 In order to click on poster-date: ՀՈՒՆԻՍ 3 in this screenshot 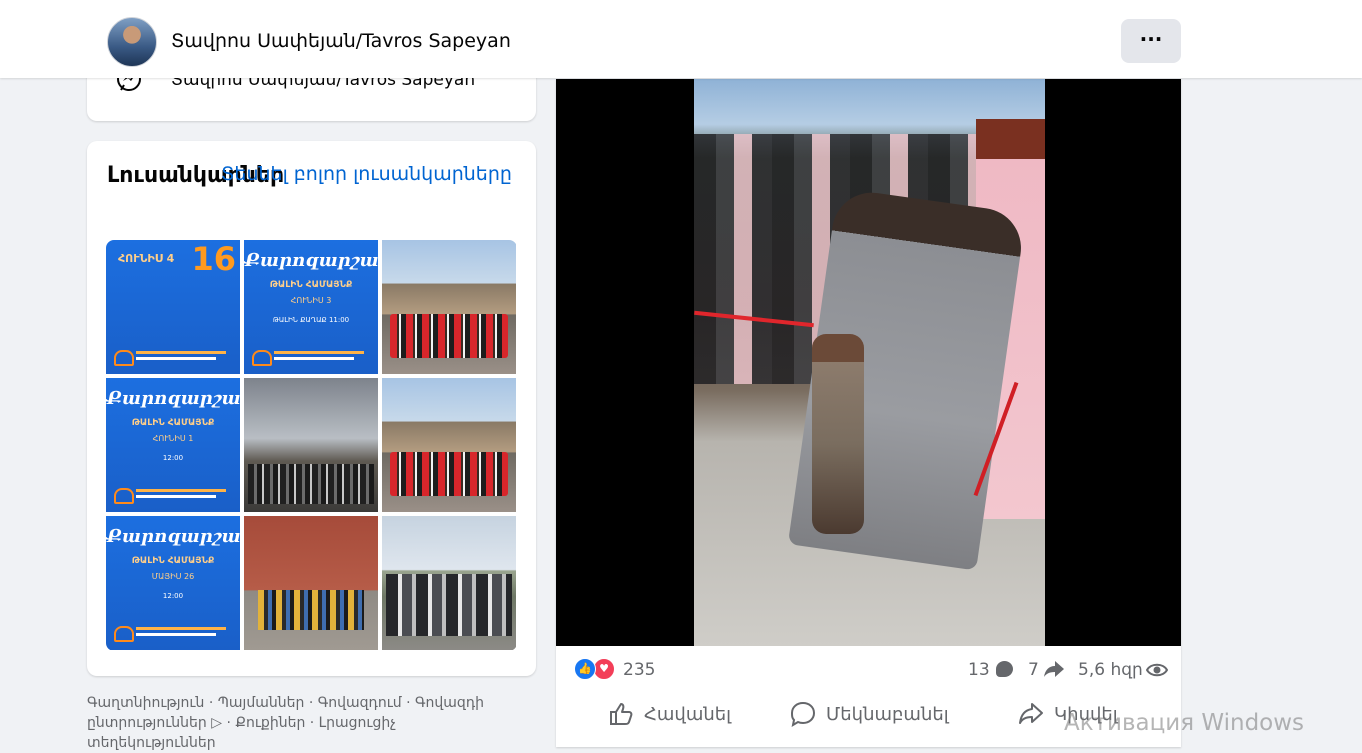, I will do `click(311, 300)`.